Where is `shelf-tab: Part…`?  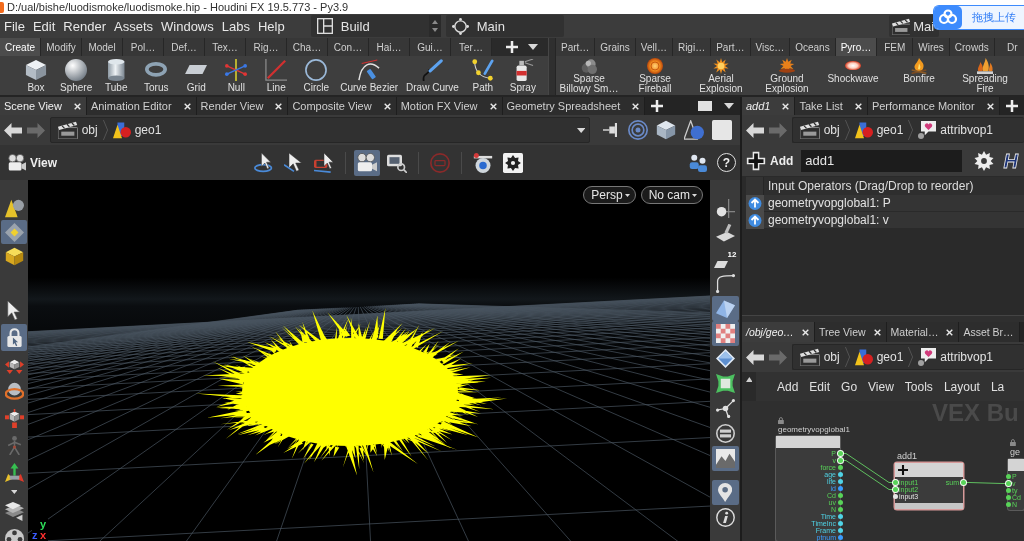 shelf-tab: Part… is located at coordinates (576, 47).